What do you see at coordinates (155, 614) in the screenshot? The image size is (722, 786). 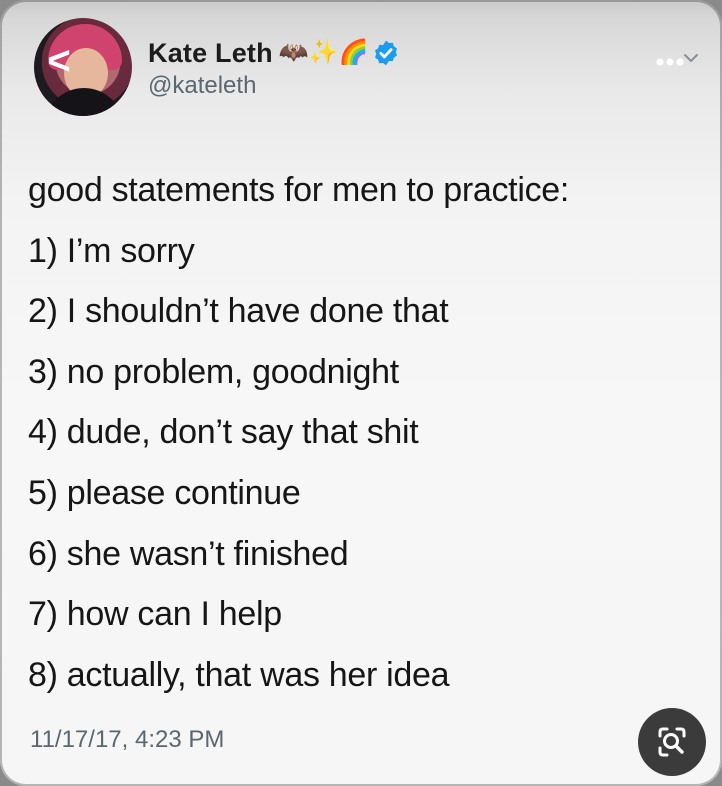 I see `tweet-text-line: 7) how can I help` at bounding box center [155, 614].